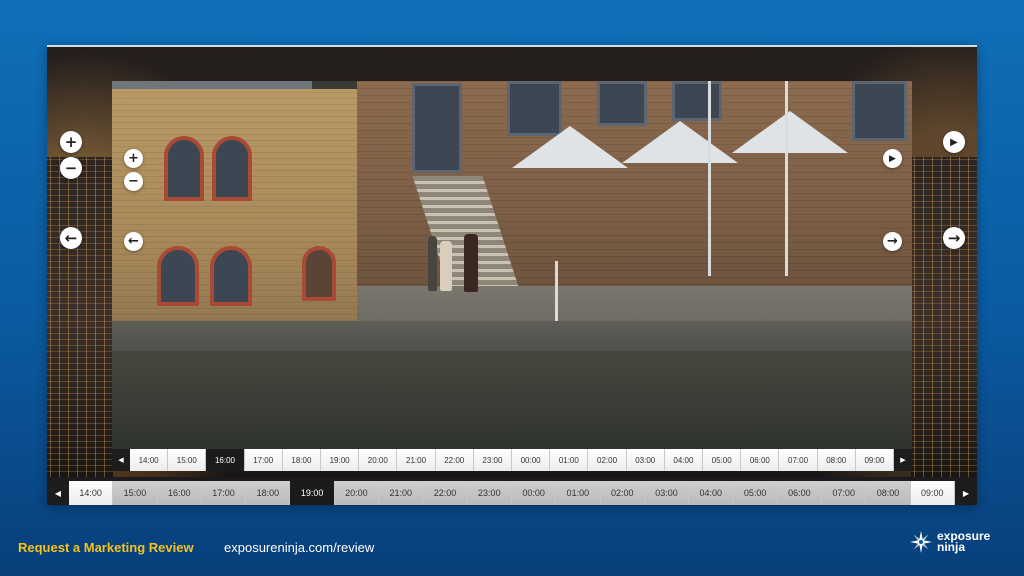 The image size is (1024, 576). Describe the element at coordinates (944, 317) in the screenshot. I see `city-lights-right` at that location.